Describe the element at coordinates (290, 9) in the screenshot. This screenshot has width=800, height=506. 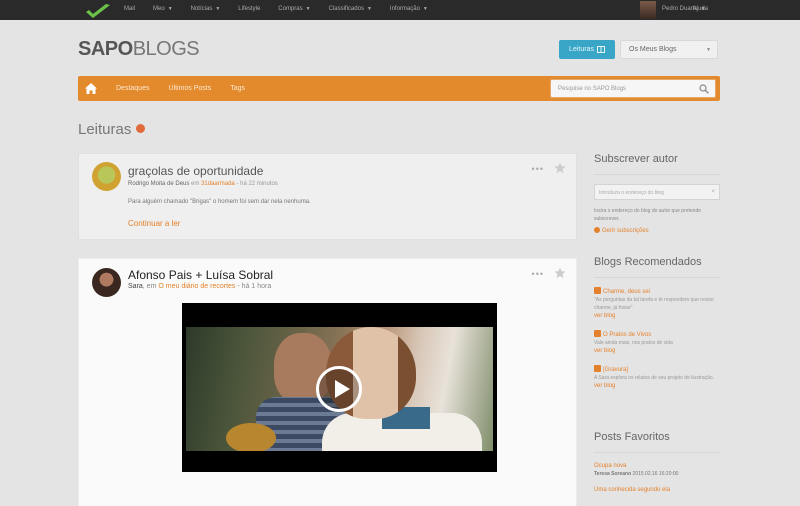
I see `top-nav-label: Compras` at that location.